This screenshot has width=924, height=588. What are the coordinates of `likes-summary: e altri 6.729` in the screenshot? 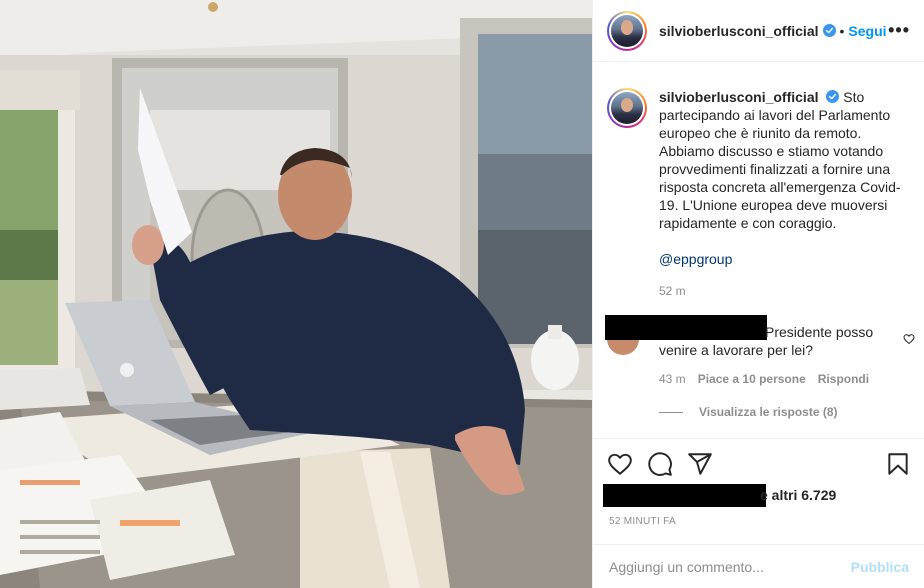 It's located at (763, 497).